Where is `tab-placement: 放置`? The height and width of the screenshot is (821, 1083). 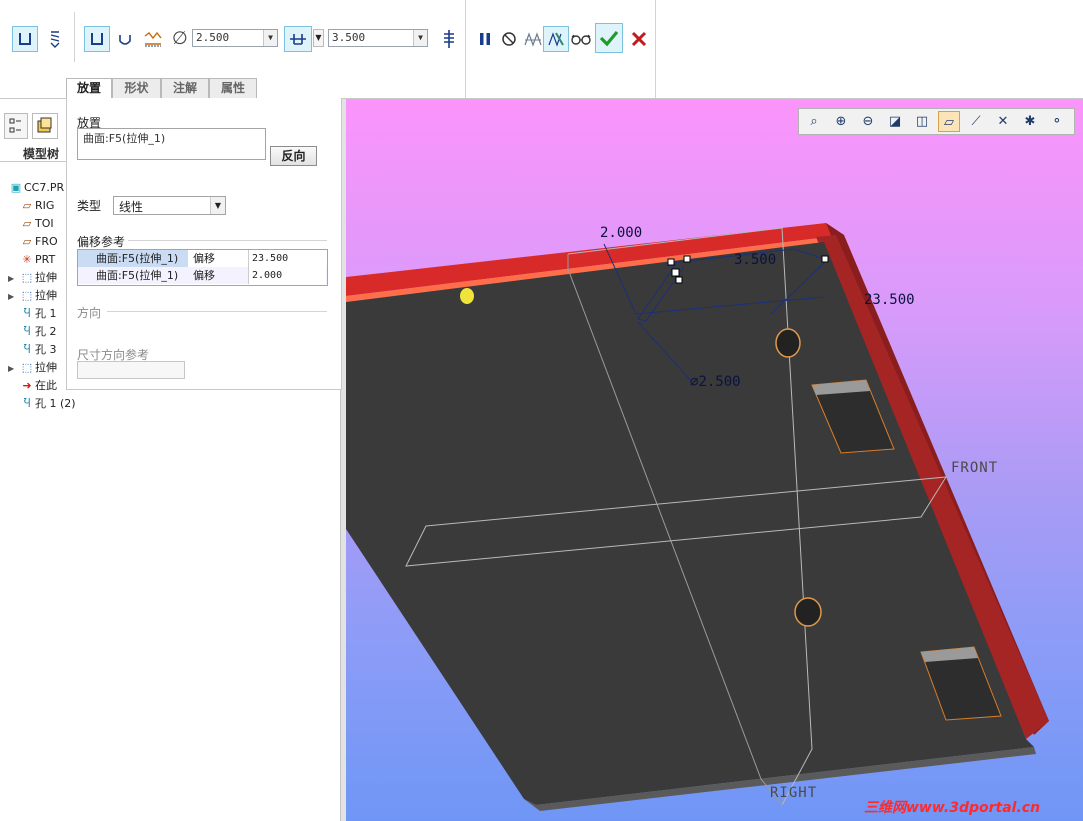
tab-placement: 放置 is located at coordinates (89, 88).